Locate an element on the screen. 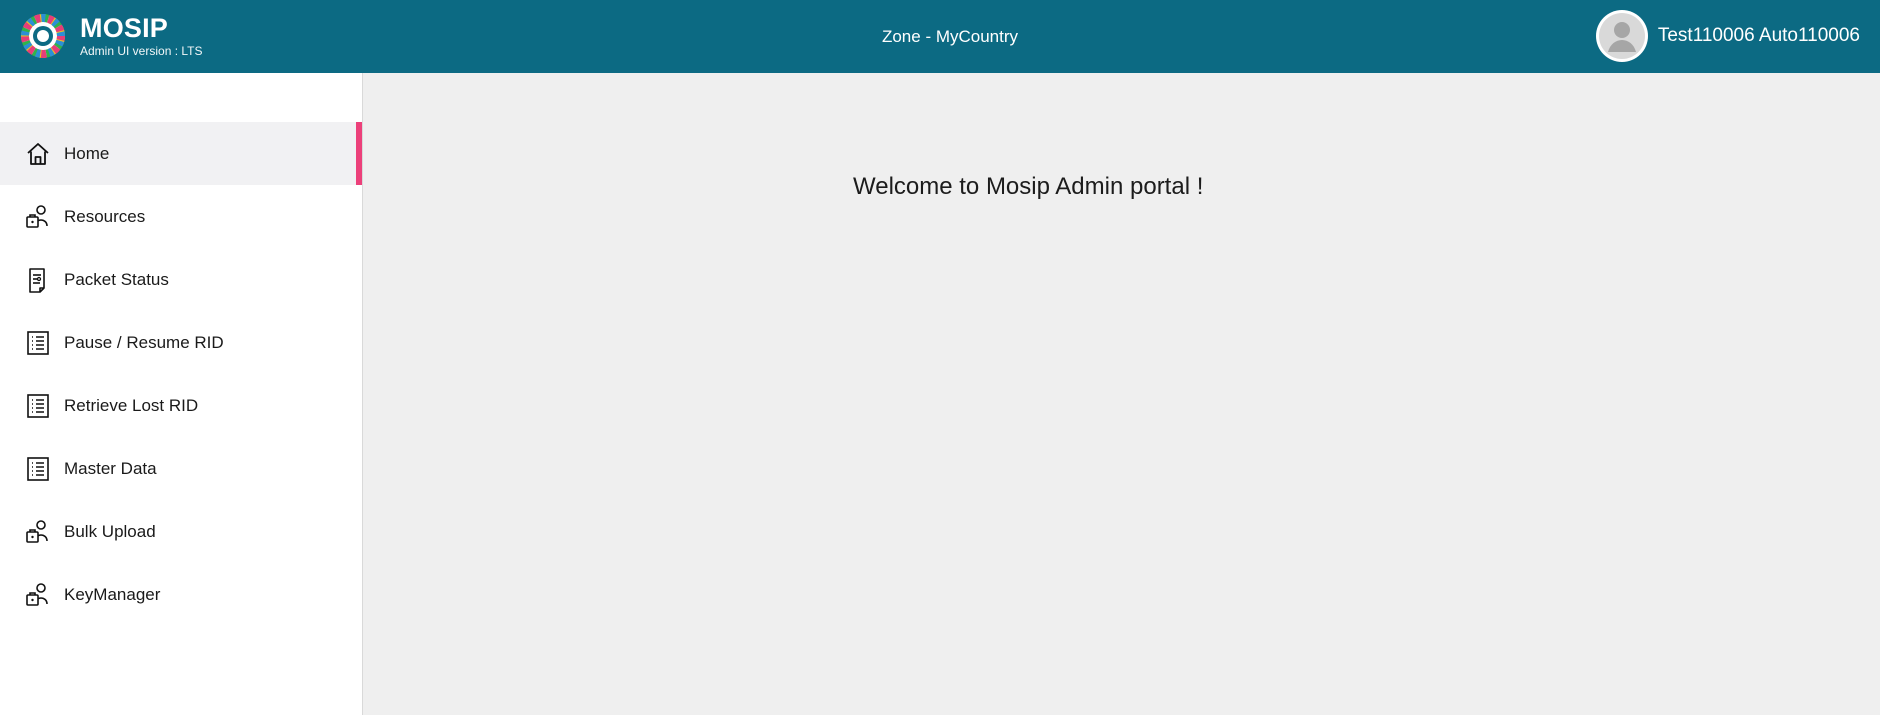 This screenshot has width=1880, height=715. user-avatar-icon is located at coordinates (1621, 36).